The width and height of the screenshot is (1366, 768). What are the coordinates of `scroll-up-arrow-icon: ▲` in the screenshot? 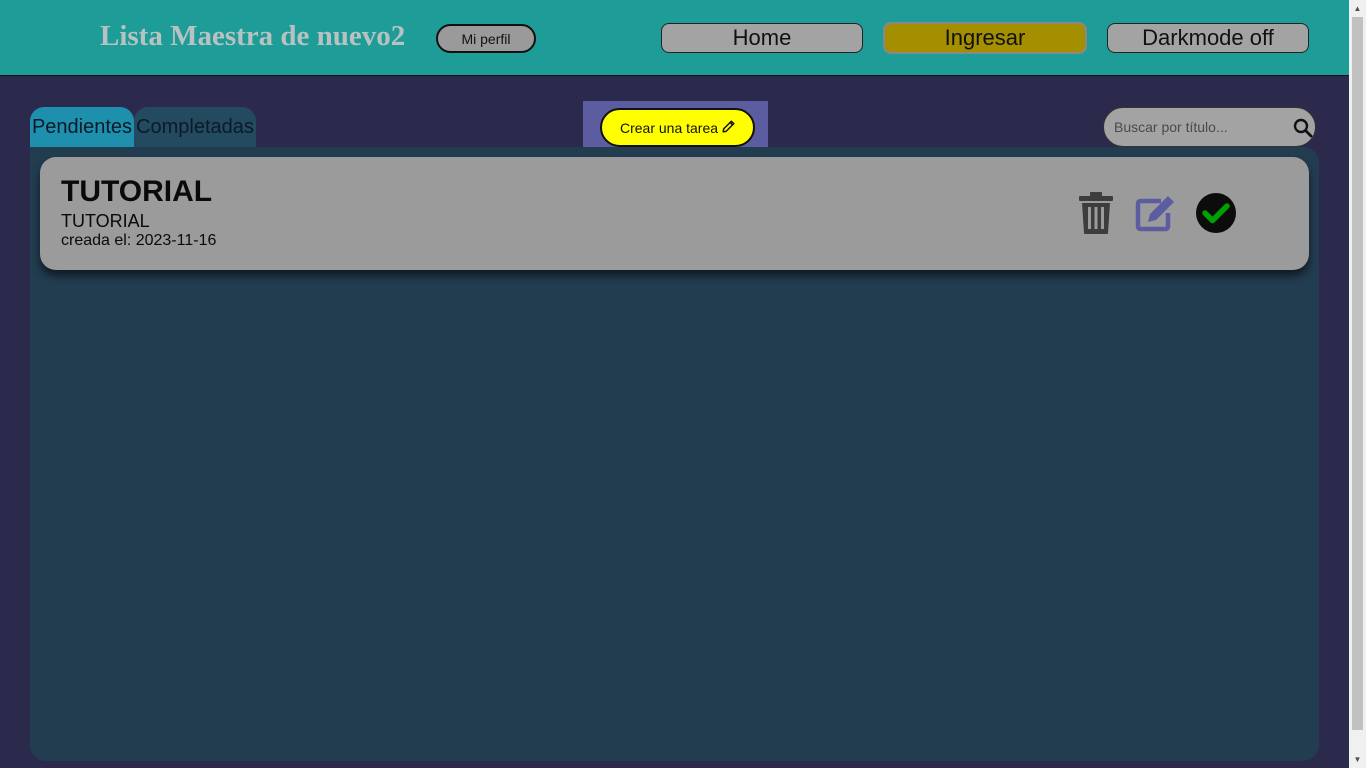 It's located at (1357, 8).